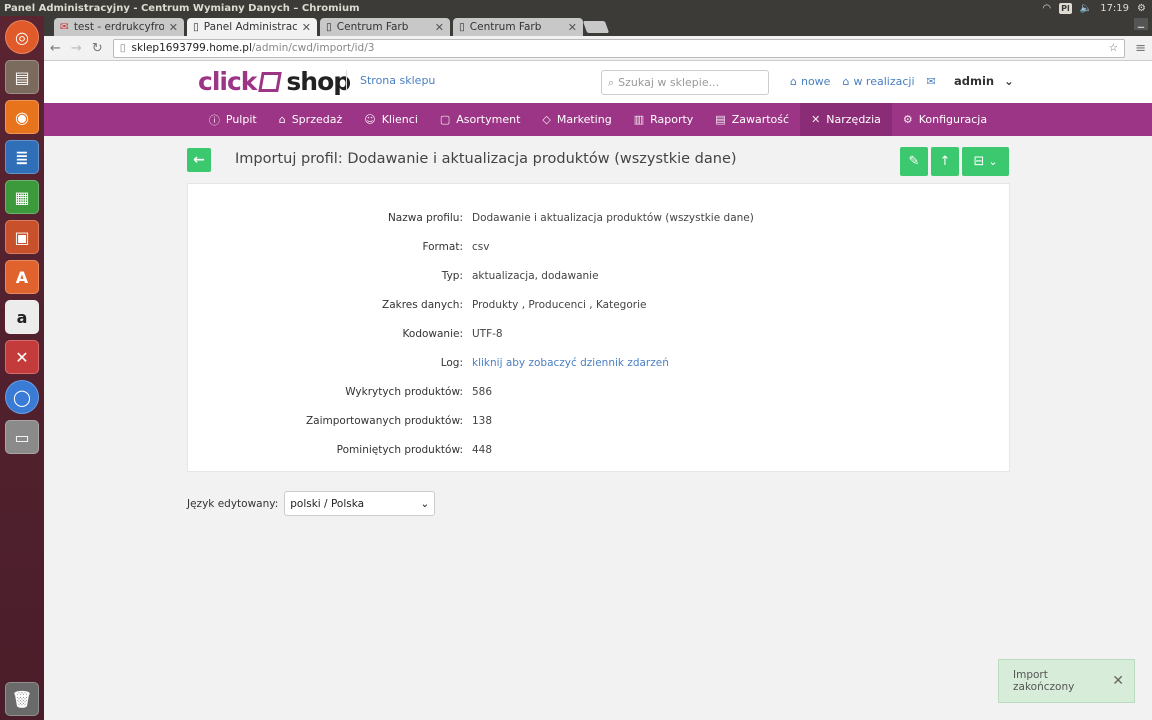 Image resolution: width=1152 pixels, height=720 pixels. I want to click on log-link: kliknij aby zobaczyć dziennik zdarzeń, so click(570, 363).